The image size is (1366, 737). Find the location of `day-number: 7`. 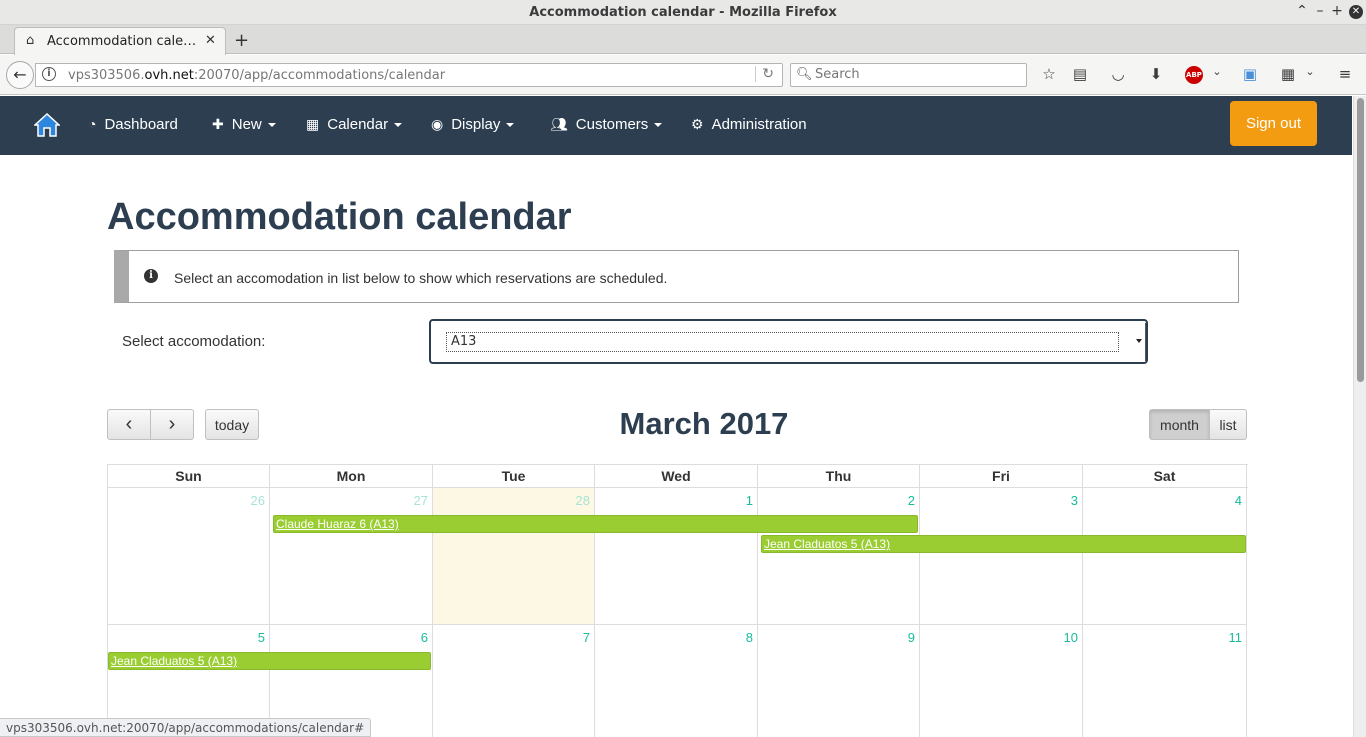

day-number: 7 is located at coordinates (586, 637).